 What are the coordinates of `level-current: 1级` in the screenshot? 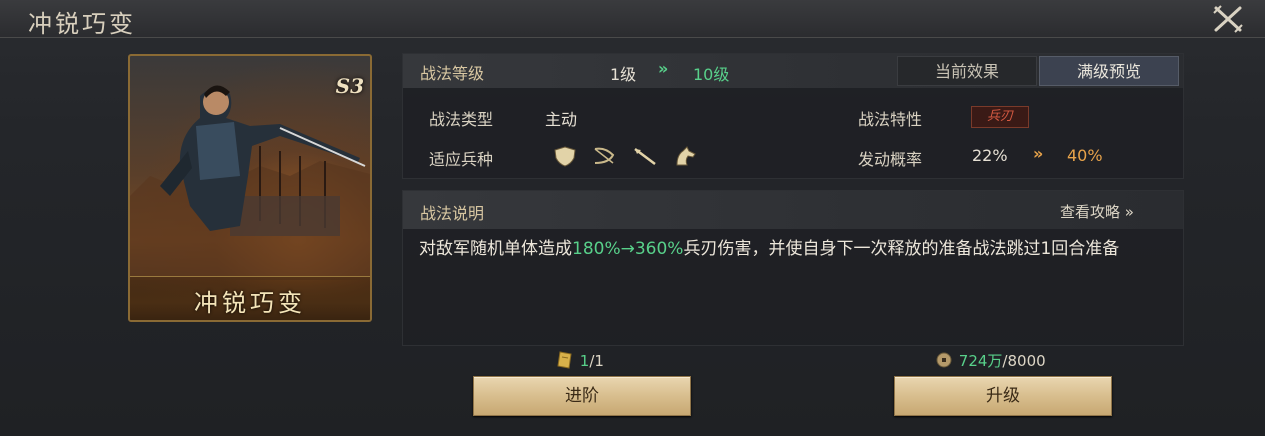 It's located at (623, 74).